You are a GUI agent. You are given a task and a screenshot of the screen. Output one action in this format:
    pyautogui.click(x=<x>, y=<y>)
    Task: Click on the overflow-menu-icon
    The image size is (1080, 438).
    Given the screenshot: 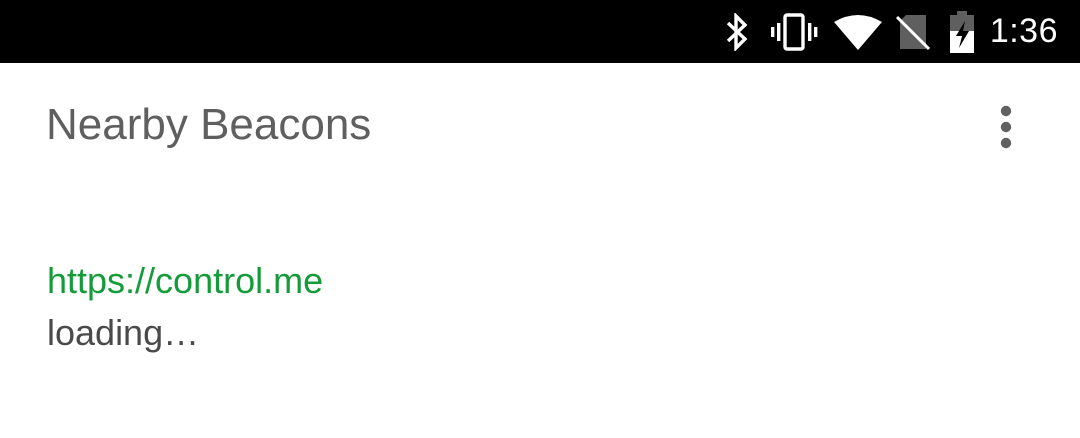 What is the action you would take?
    pyautogui.click(x=1006, y=127)
    